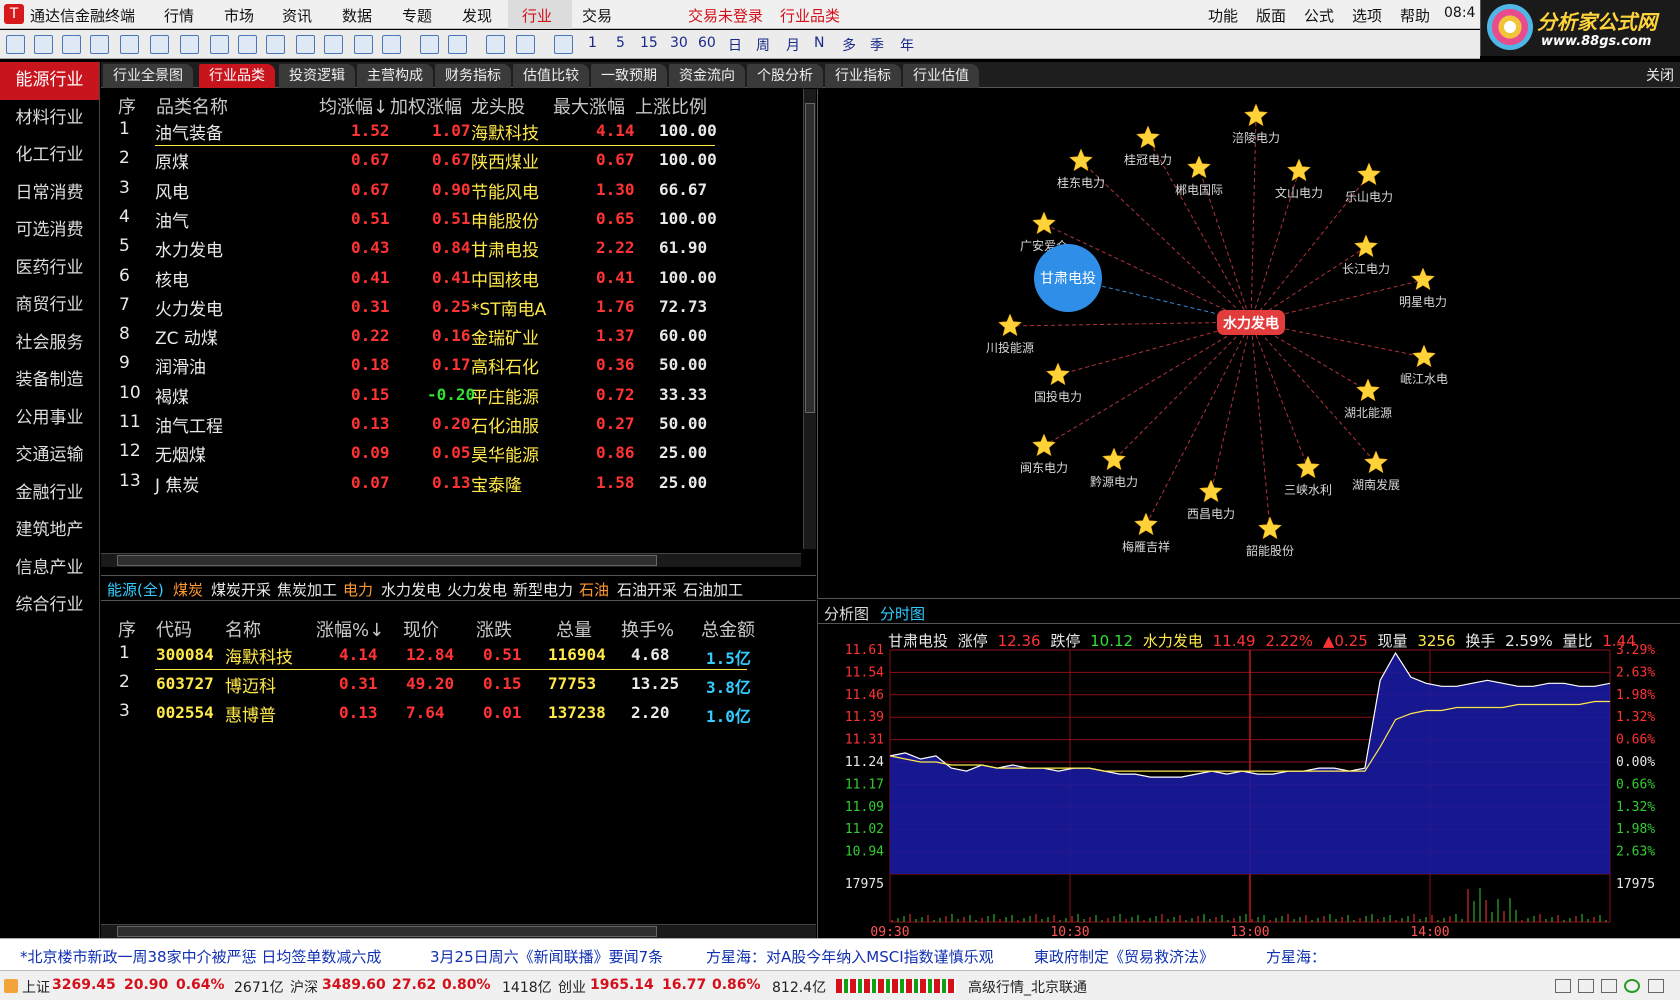 The width and height of the screenshot is (1680, 1000). I want to click on lower-horizontal-scrollbar, so click(458, 931).